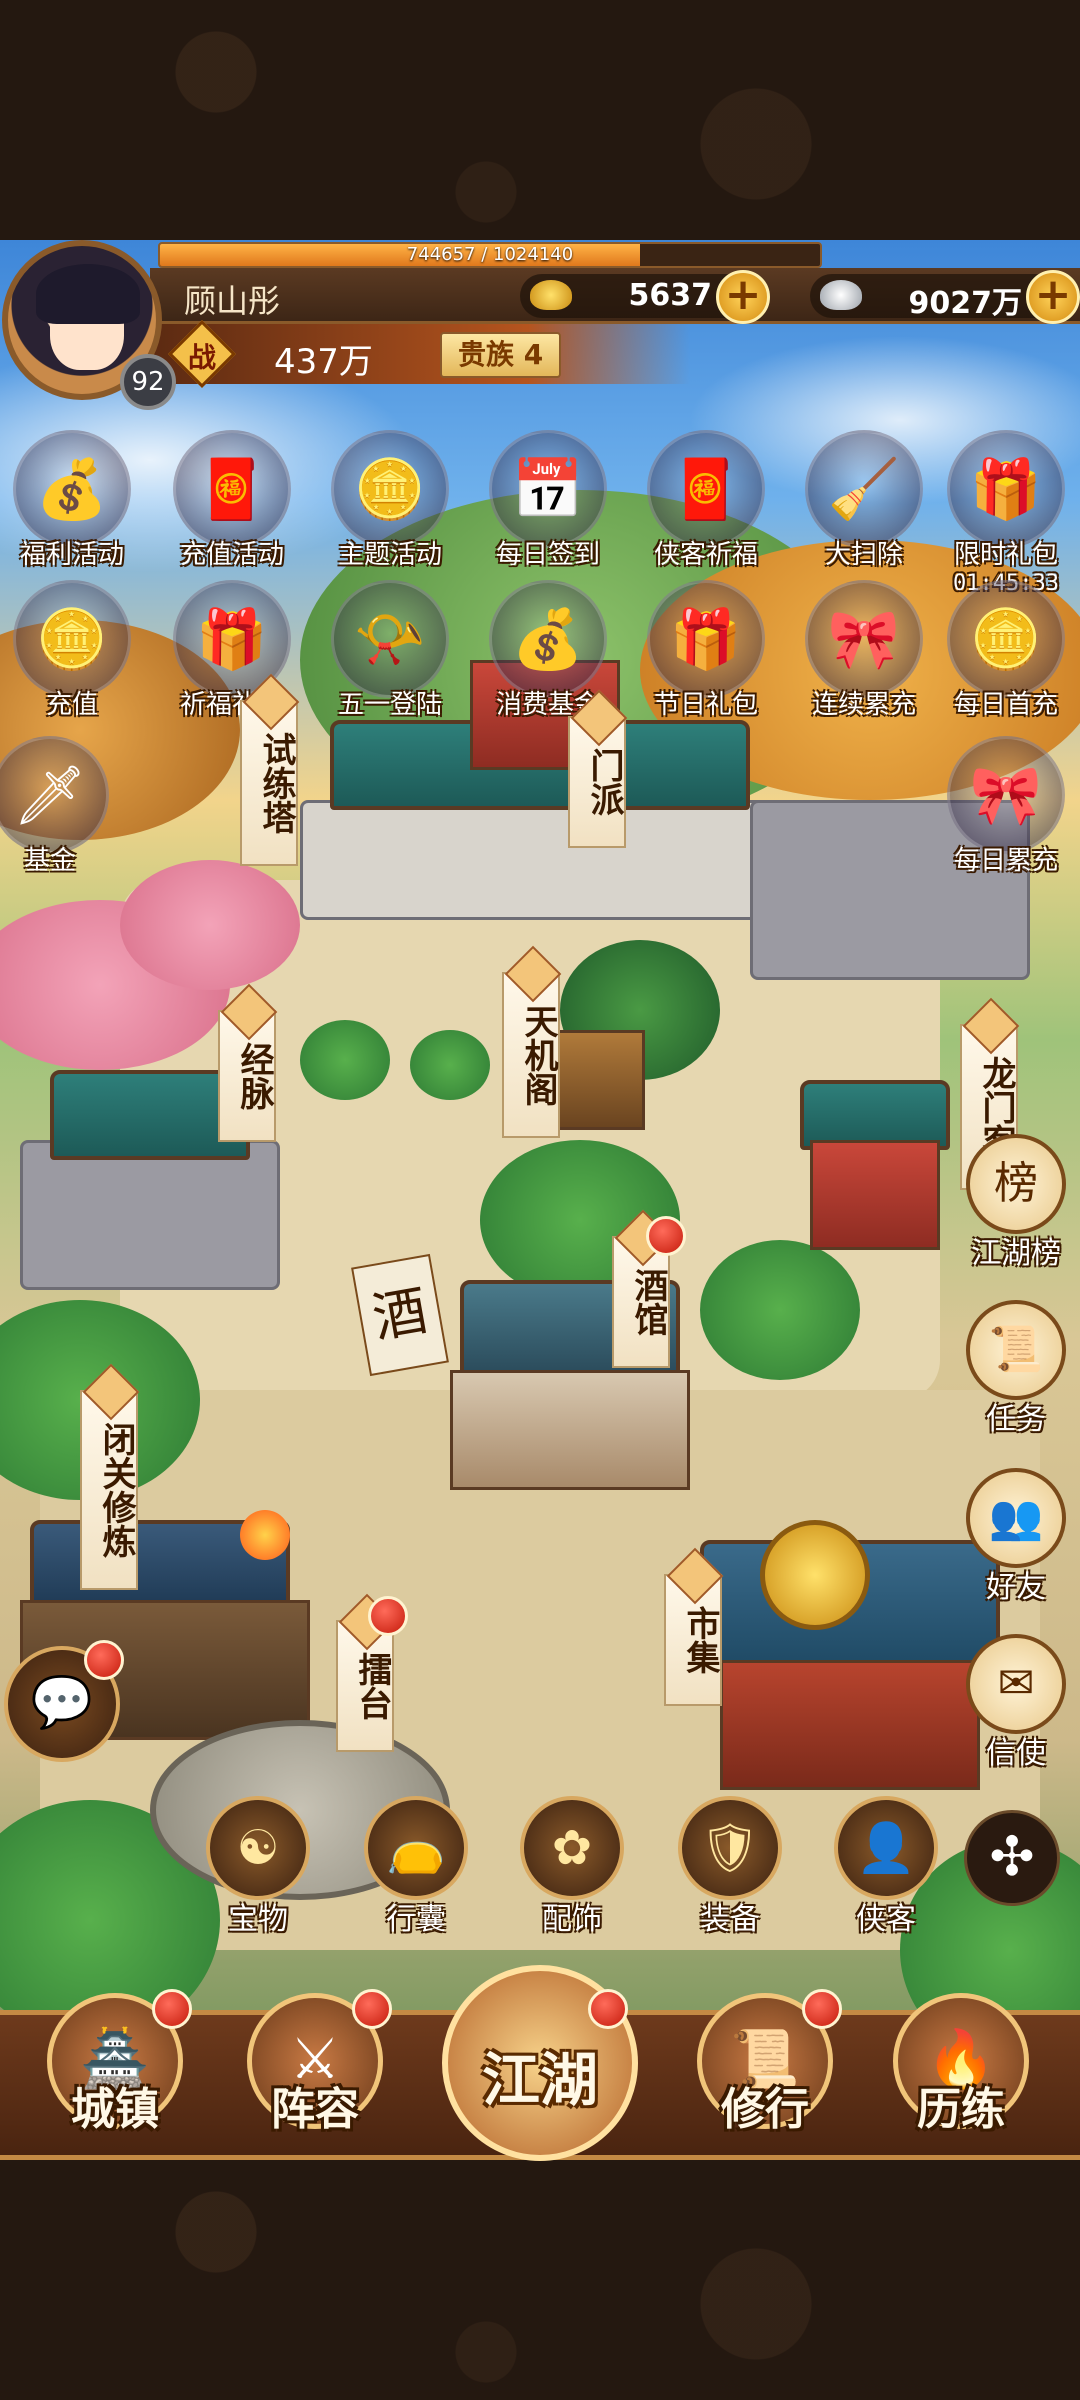 Image resolution: width=1080 pixels, height=2400 pixels. Describe the element at coordinates (1005, 555) in the screenshot. I see `activity-label: 限时礼包` at that location.